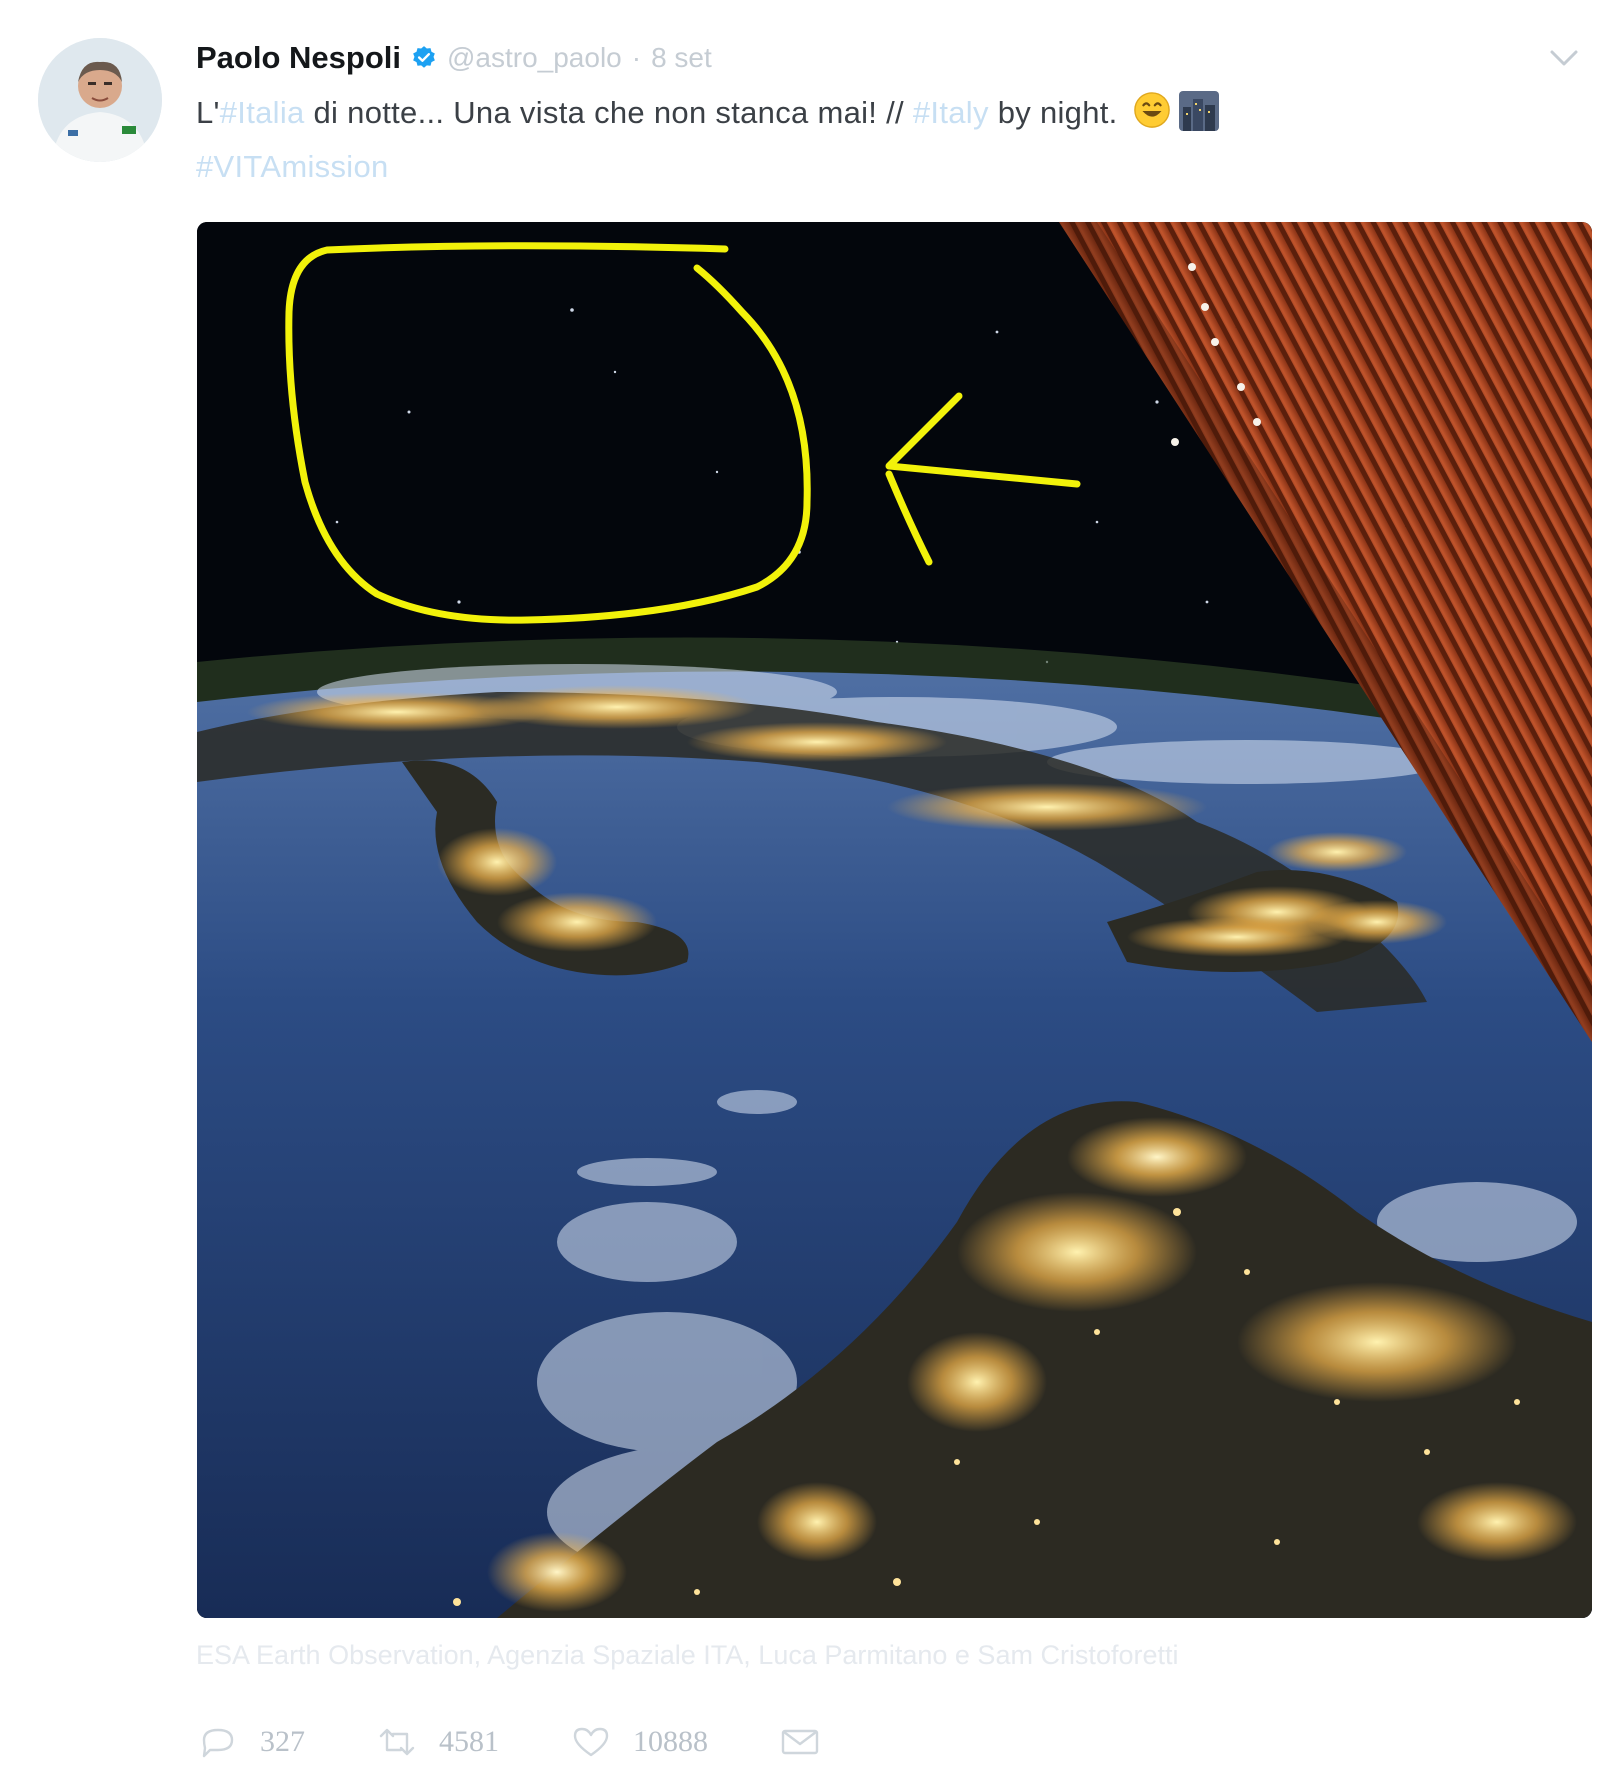 The height and width of the screenshot is (1782, 1620). Describe the element at coordinates (681, 58) in the screenshot. I see `tweet-date: 8 set` at that location.